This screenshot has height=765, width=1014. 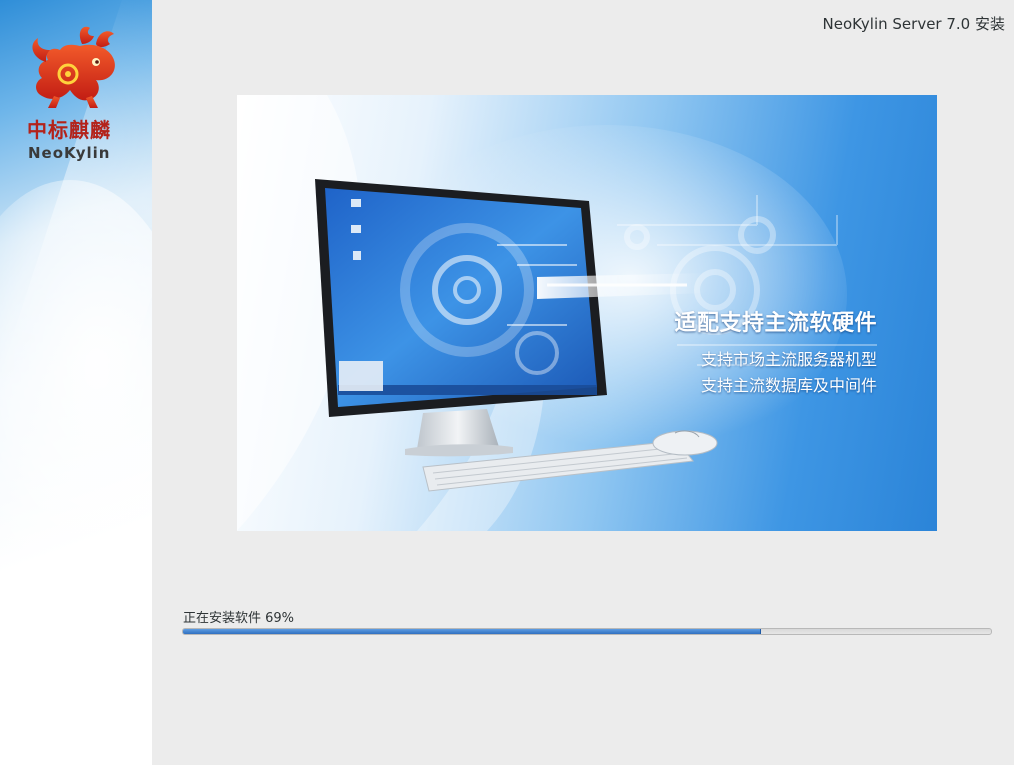 I want to click on product-logo: 中标麒麟 NeoKylin, so click(x=77, y=92).